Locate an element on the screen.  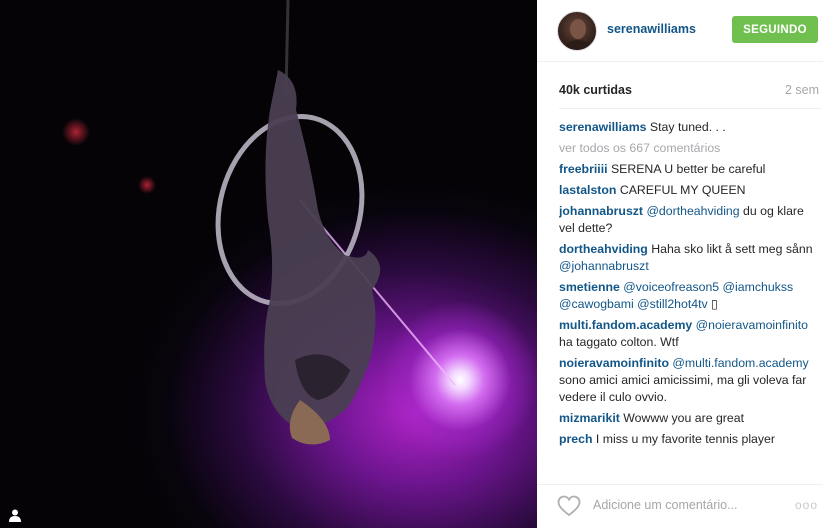
comment-mention: @multi.fandom.academy is located at coordinates (738, 363).